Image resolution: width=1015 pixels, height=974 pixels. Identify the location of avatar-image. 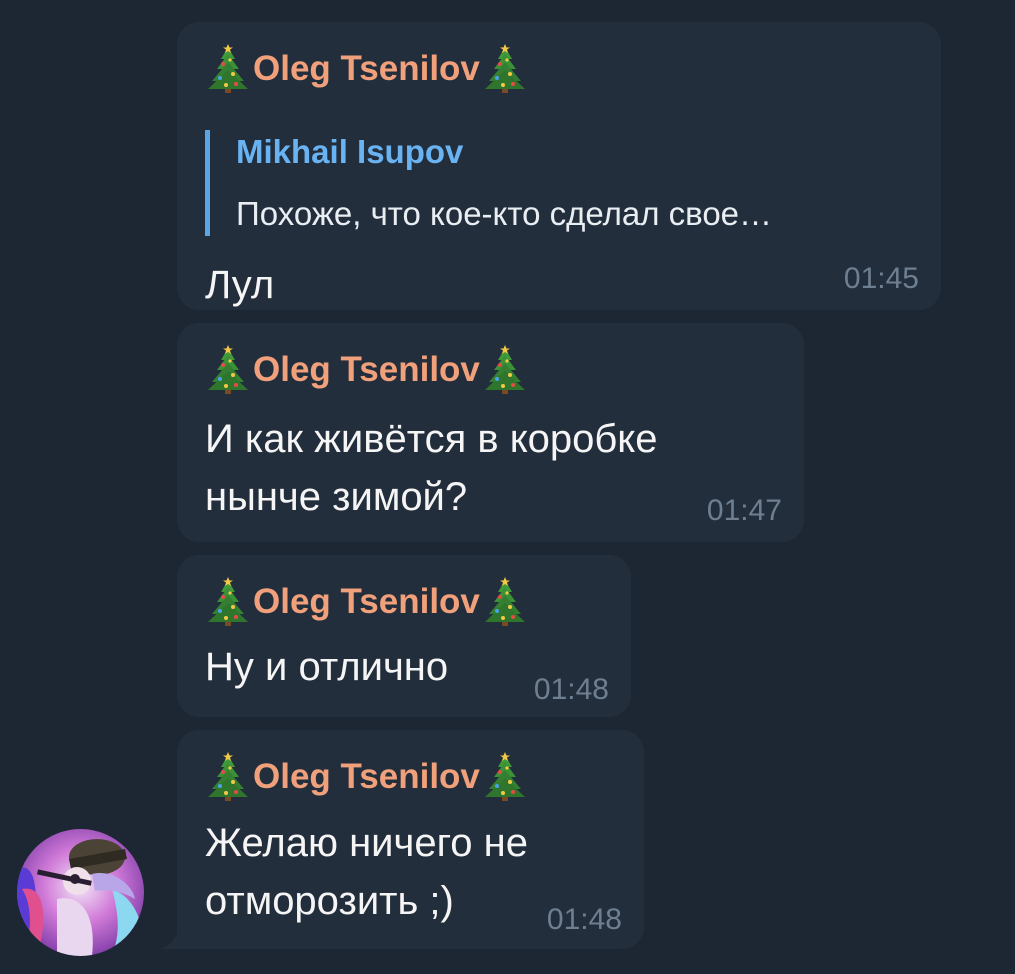
(80, 892).